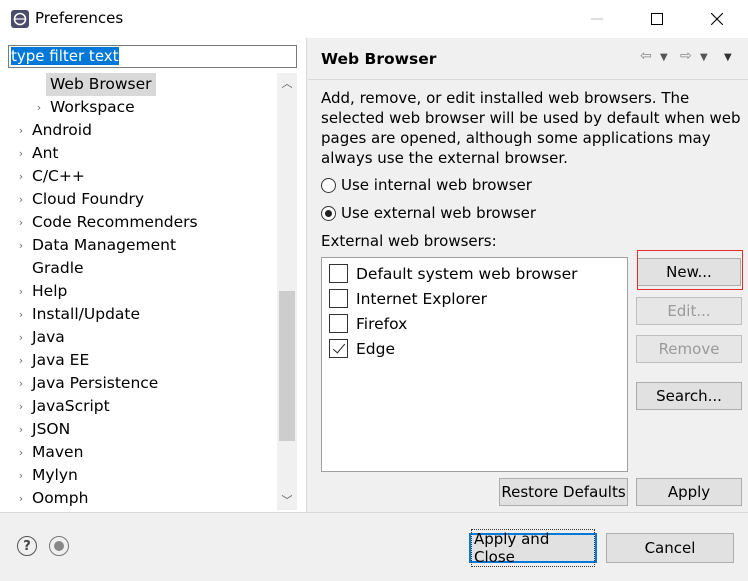  I want to click on tree-item-label: Ant, so click(45, 153).